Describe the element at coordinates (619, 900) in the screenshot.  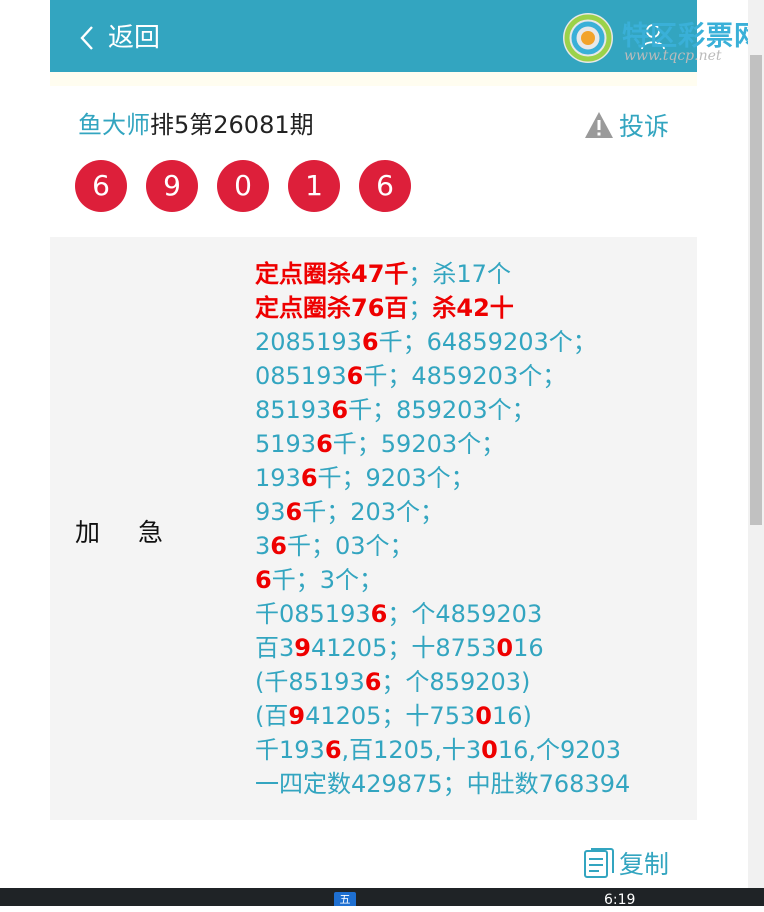
I see `taskbar-clock: 6:19` at that location.